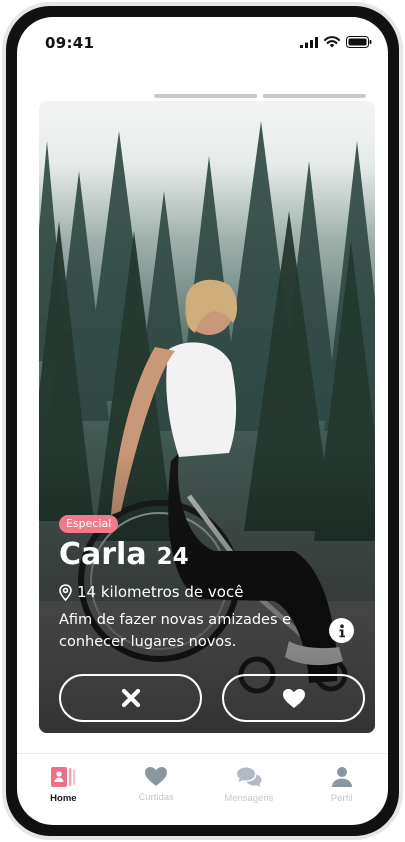  Describe the element at coordinates (103, 554) in the screenshot. I see `profile-name: Carla` at that location.